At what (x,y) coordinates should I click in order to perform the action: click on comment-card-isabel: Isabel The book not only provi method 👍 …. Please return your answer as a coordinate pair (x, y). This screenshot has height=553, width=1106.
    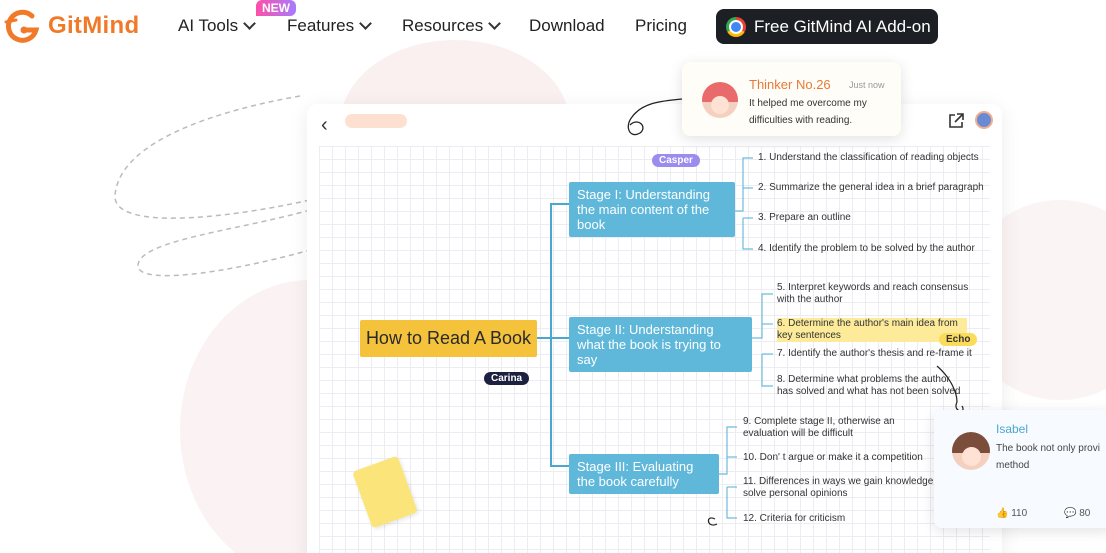
    Looking at the image, I should click on (1020, 469).